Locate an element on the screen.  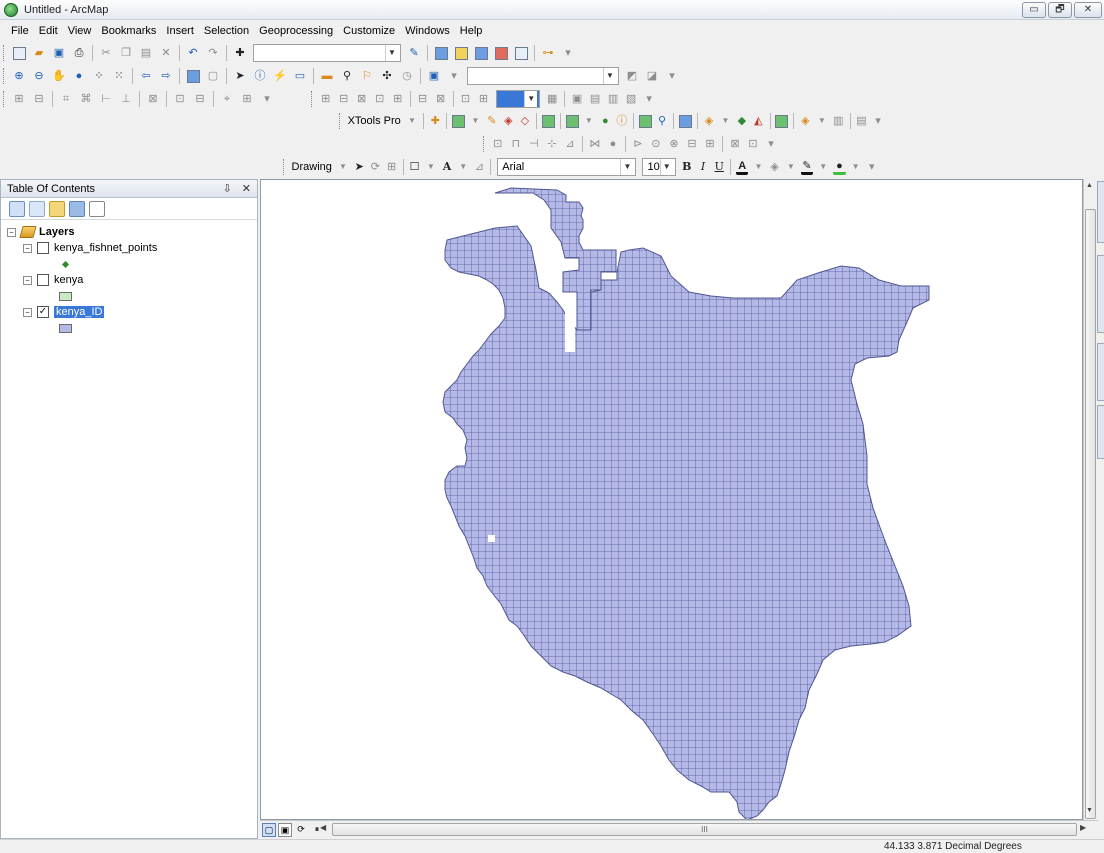
fixed-zoom-out-icon: ⁙ is located at coordinates (119, 76).